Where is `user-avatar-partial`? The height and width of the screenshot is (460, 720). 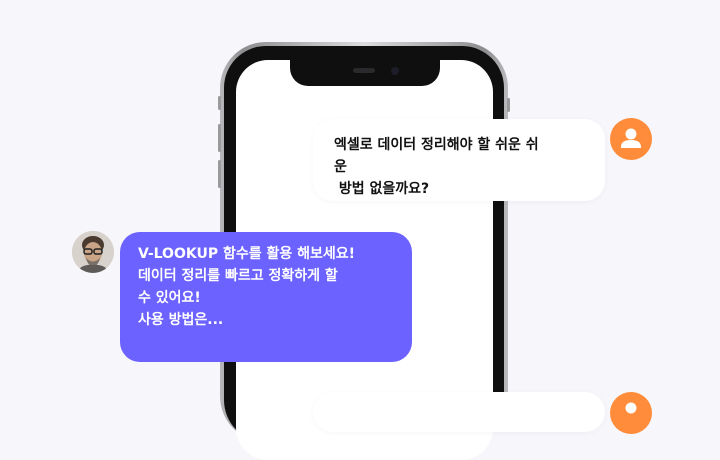
user-avatar-partial is located at coordinates (631, 413).